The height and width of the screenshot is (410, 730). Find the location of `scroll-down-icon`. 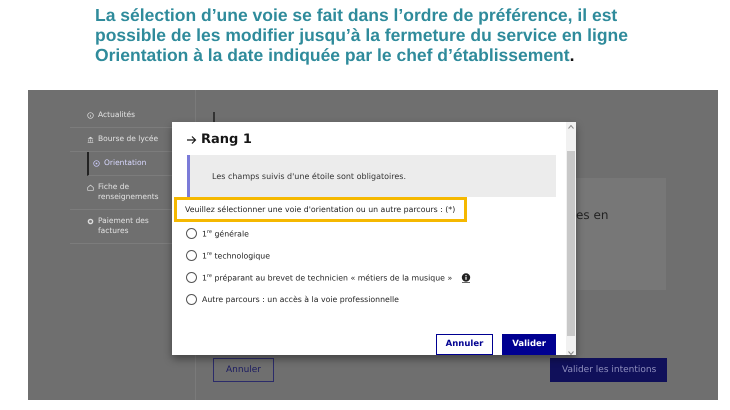

scroll-down-icon is located at coordinates (571, 353).